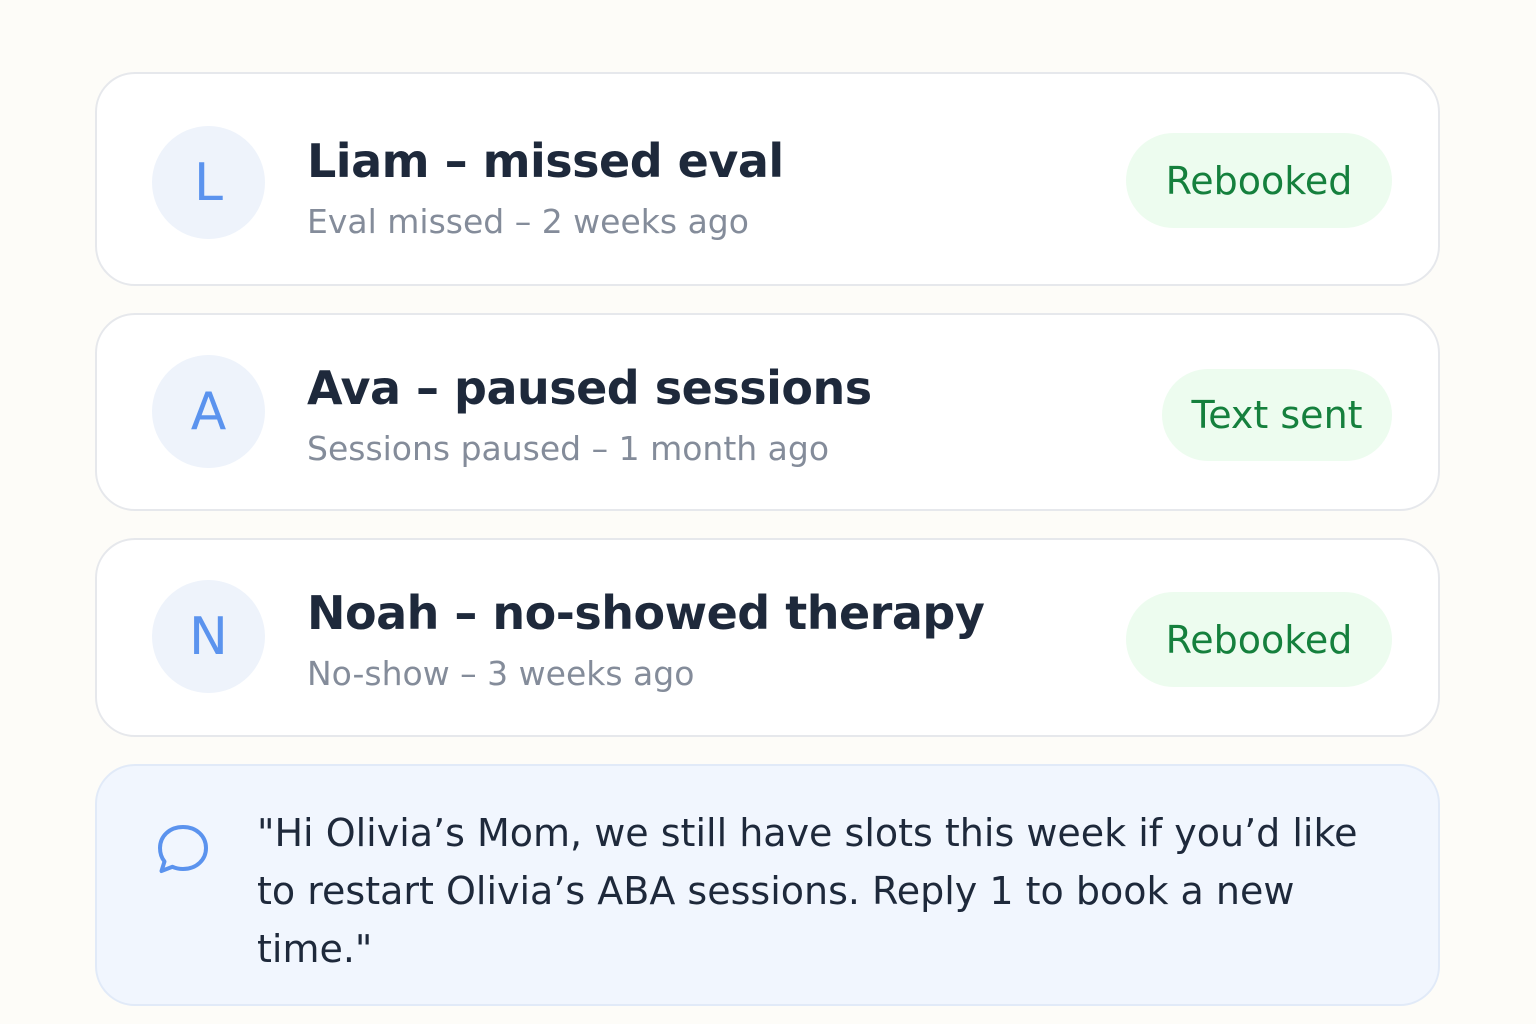 The height and width of the screenshot is (1024, 1536). I want to click on avatar: A, so click(208, 411).